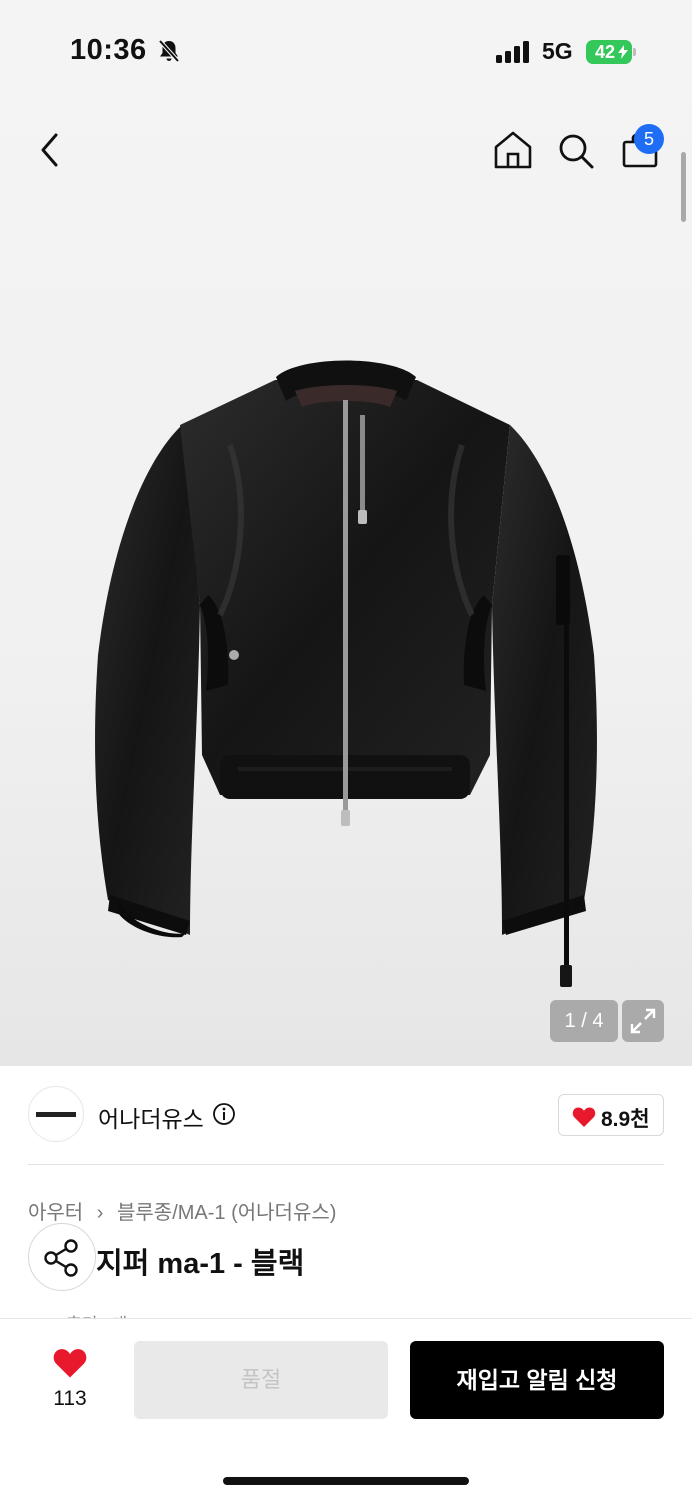 The width and height of the screenshot is (692, 1500). What do you see at coordinates (625, 1119) in the screenshot?
I see `brand-like-count: 8.9천` at bounding box center [625, 1119].